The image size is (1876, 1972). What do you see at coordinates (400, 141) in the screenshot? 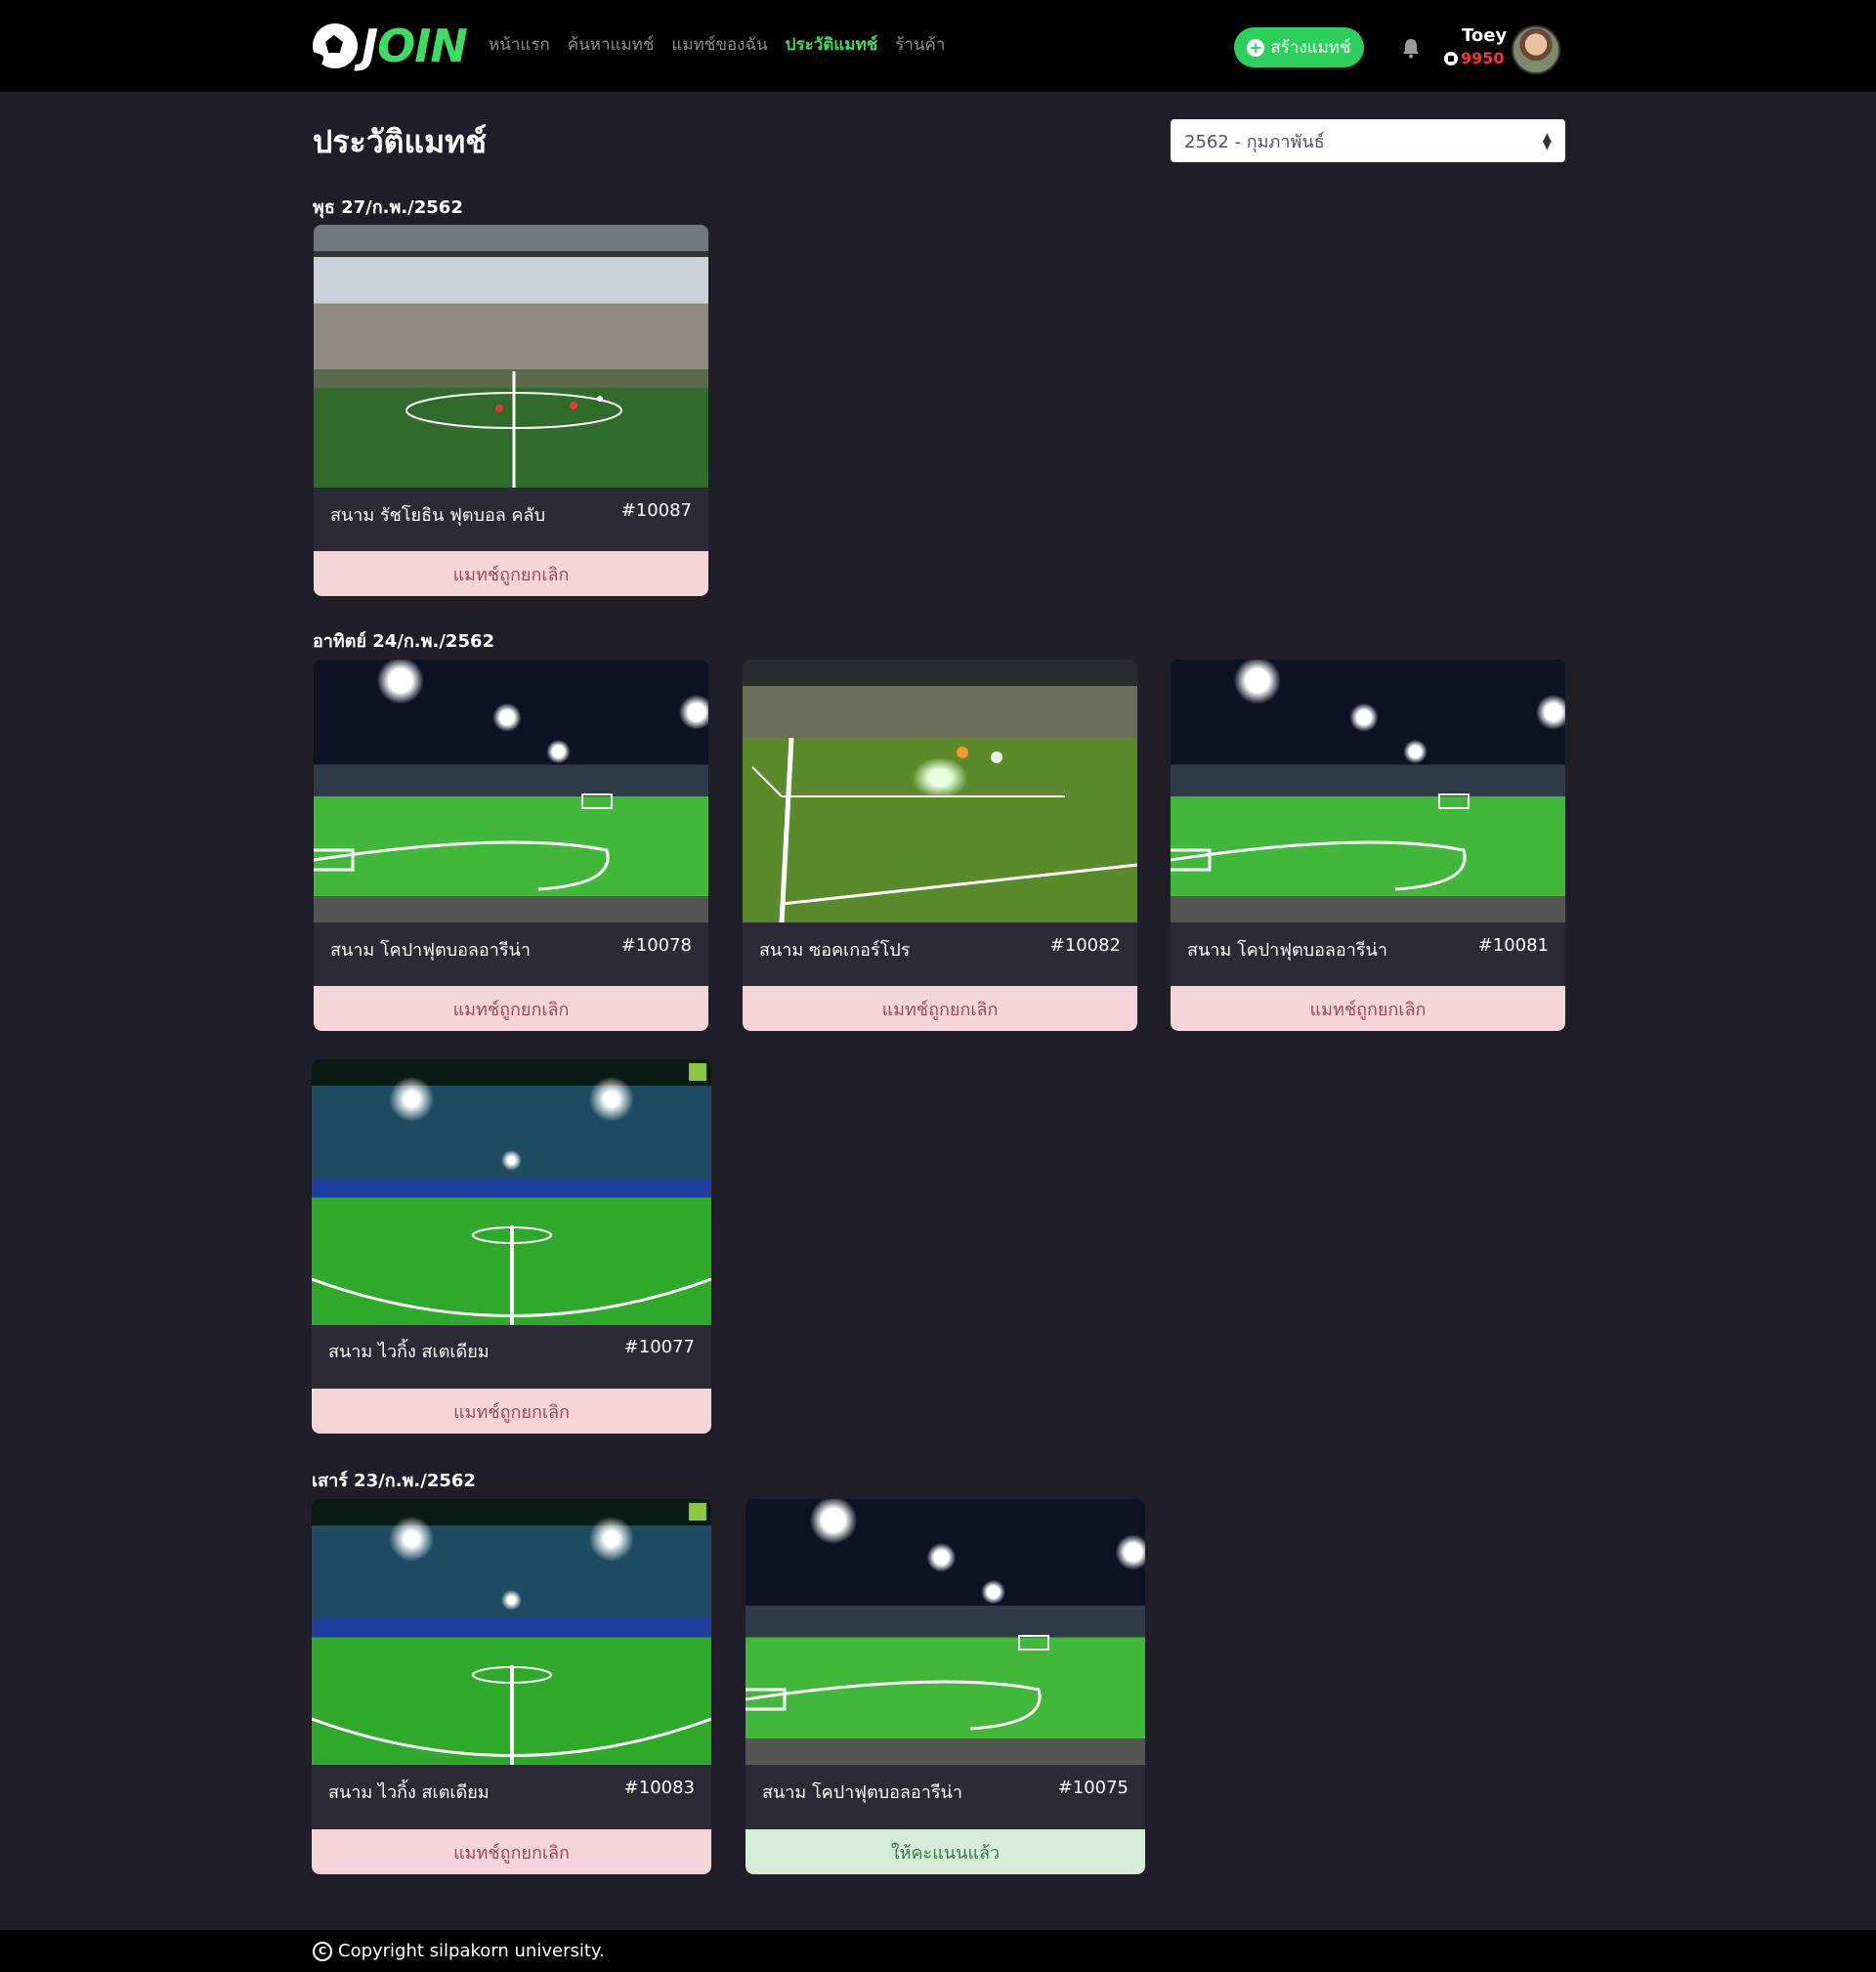
I see `page-title: ประวัติแมทช์` at bounding box center [400, 141].